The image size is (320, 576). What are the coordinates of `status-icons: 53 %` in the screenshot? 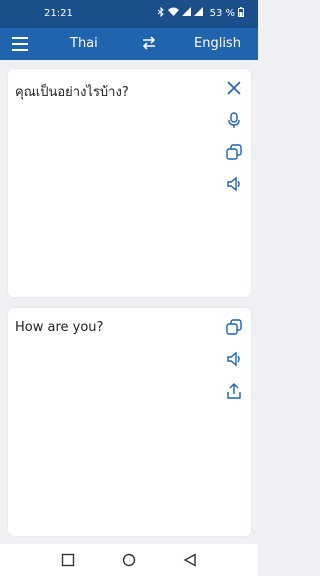 It's located at (200, 13).